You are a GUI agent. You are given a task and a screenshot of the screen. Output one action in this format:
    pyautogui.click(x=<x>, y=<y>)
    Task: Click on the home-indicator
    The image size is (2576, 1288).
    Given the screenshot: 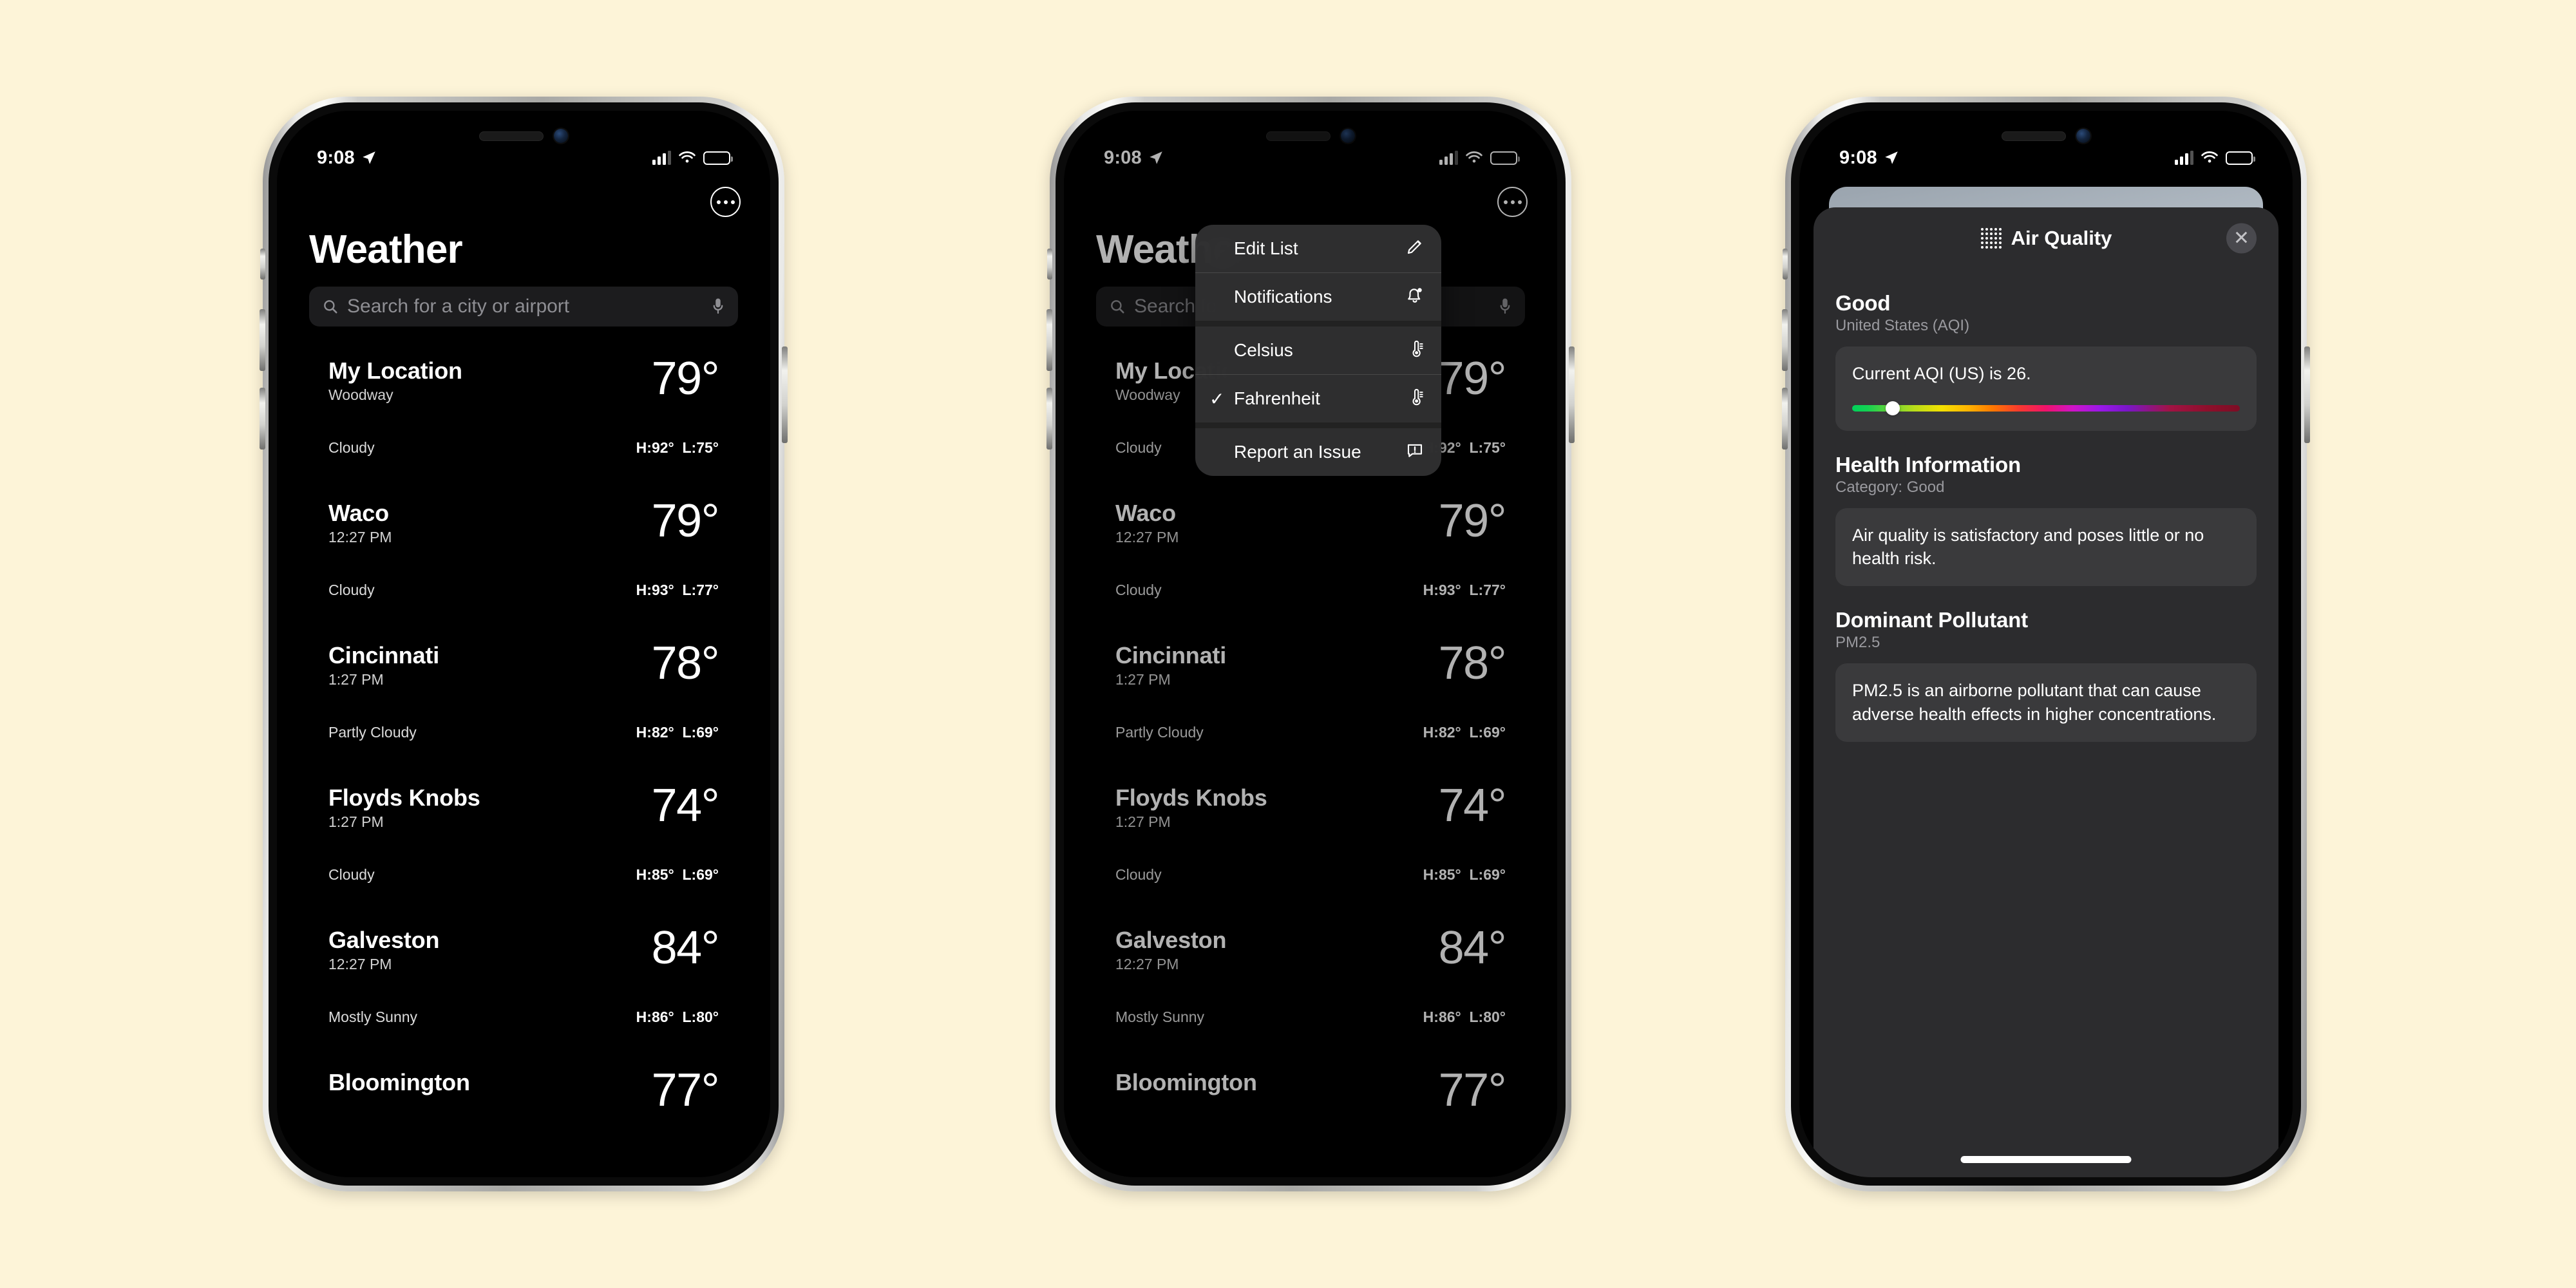 What is the action you would take?
    pyautogui.click(x=2046, y=1159)
    